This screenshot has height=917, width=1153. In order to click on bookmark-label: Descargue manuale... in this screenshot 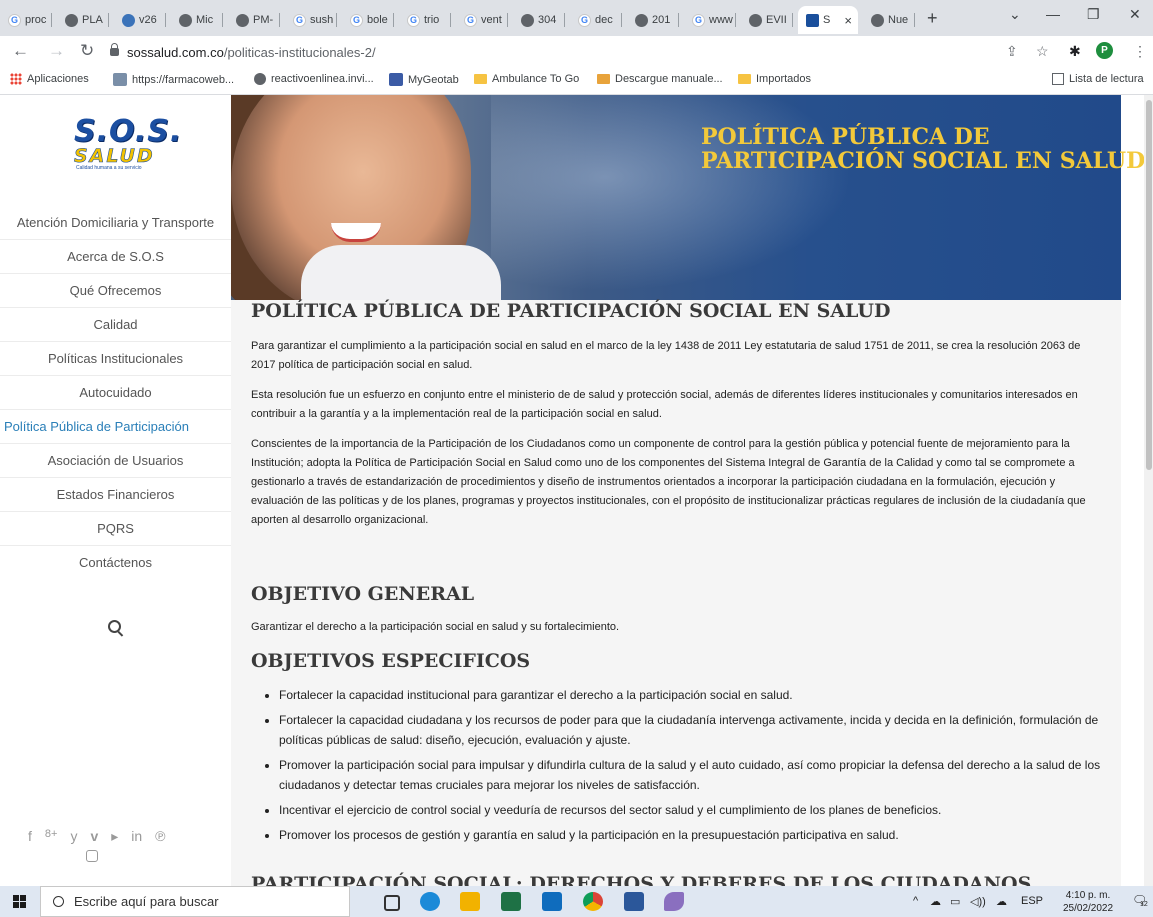, I will do `click(669, 79)`.